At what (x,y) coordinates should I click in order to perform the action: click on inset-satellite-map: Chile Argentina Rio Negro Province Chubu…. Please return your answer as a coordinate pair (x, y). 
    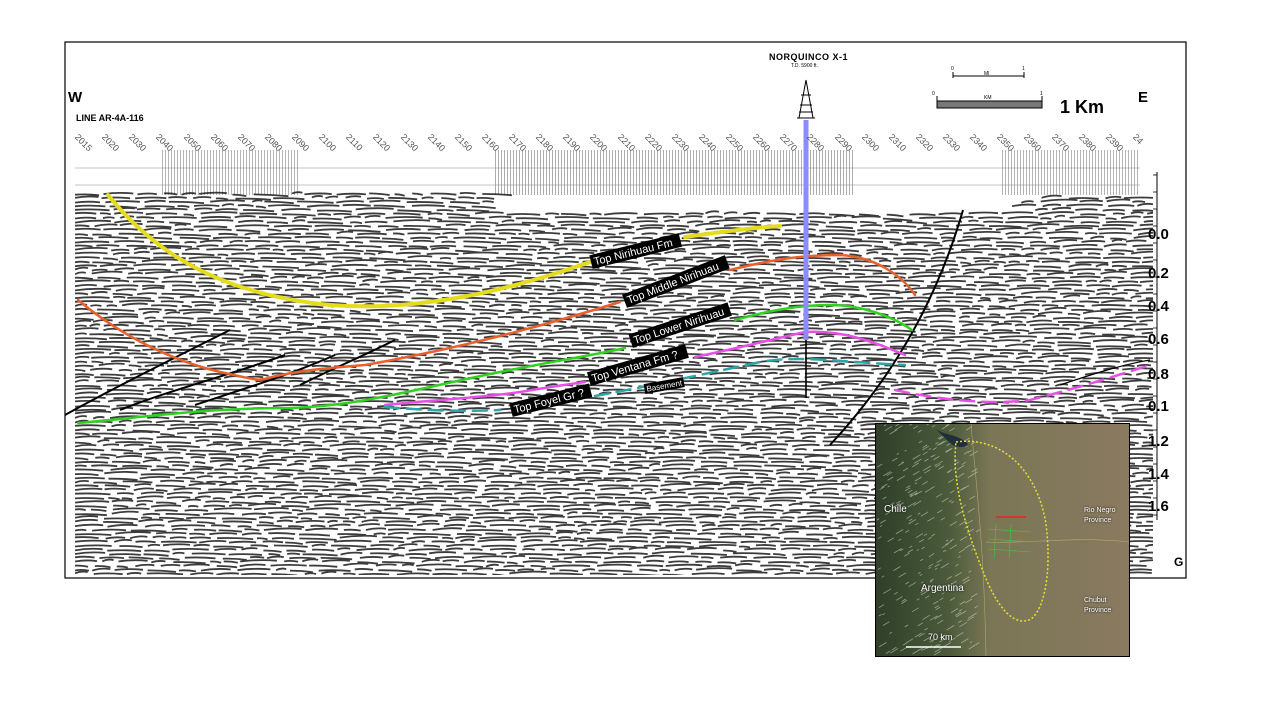
    Looking at the image, I should click on (1002, 540).